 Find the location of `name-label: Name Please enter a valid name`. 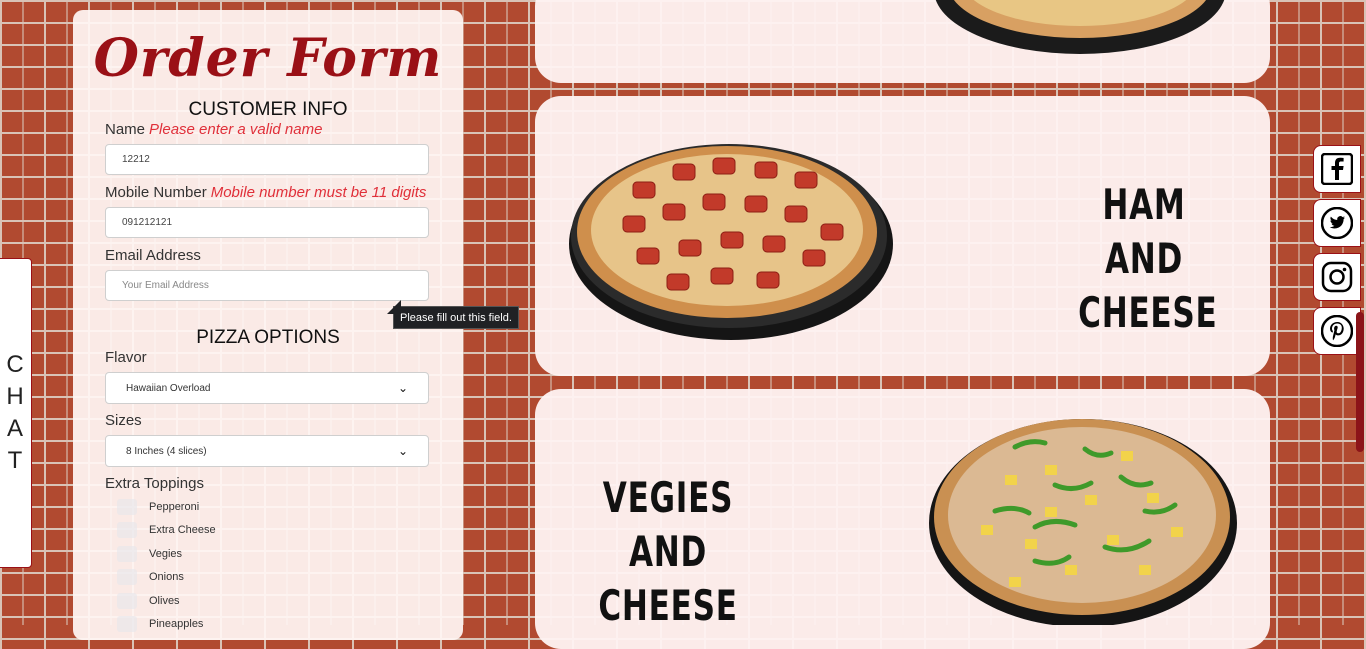

name-label: Name Please enter a valid name is located at coordinates (213, 129).